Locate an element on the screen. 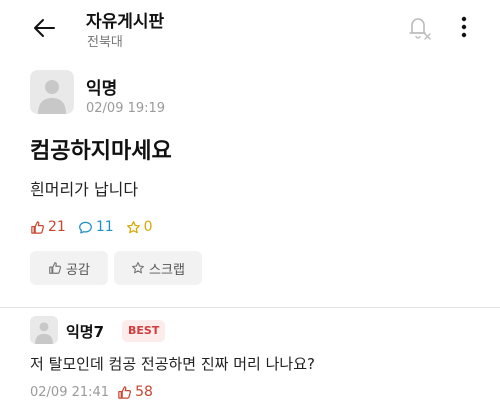  comment-icon is located at coordinates (85, 227).